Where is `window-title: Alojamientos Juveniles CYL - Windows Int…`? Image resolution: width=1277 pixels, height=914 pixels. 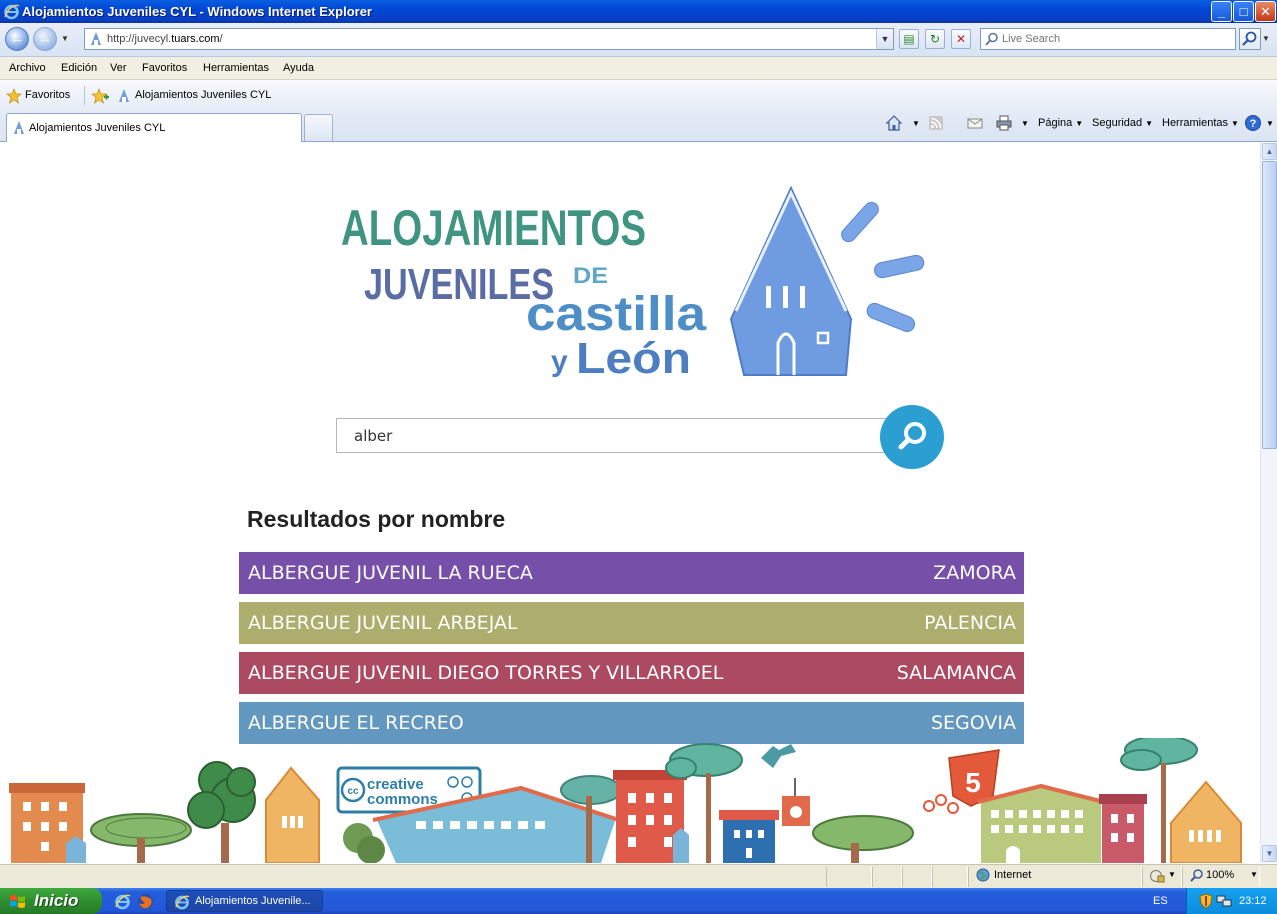
window-title: Alojamientos Juveniles CYL - Windows Int… is located at coordinates (197, 11).